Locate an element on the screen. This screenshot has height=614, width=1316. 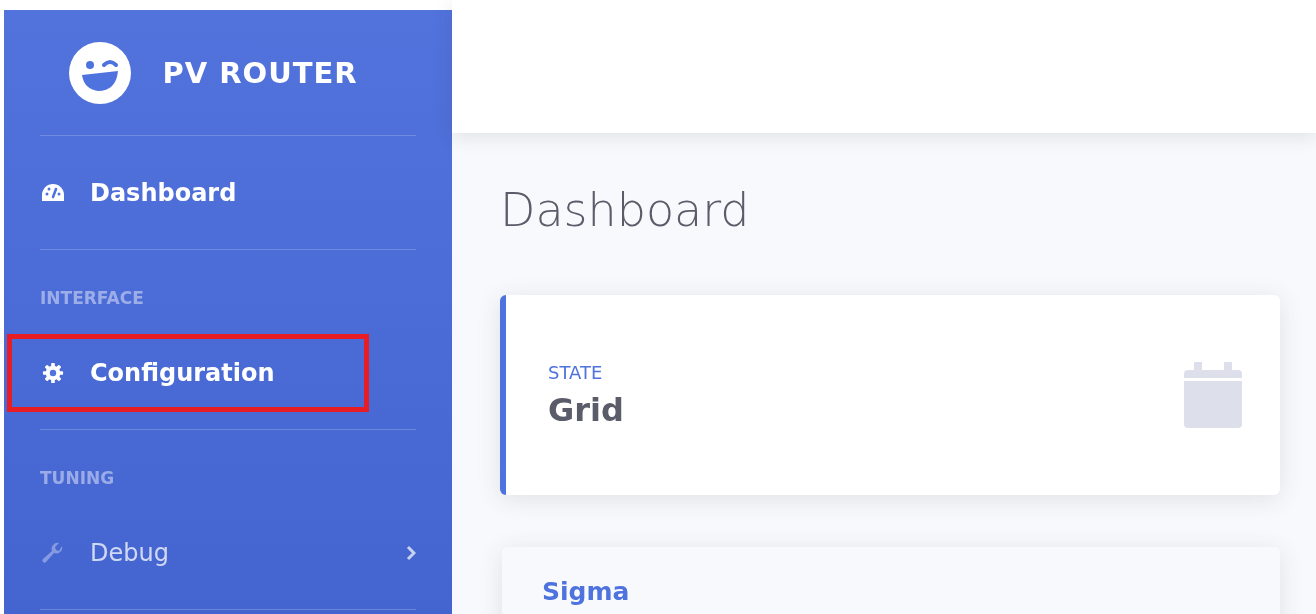
card-value: Grid is located at coordinates (586, 409).